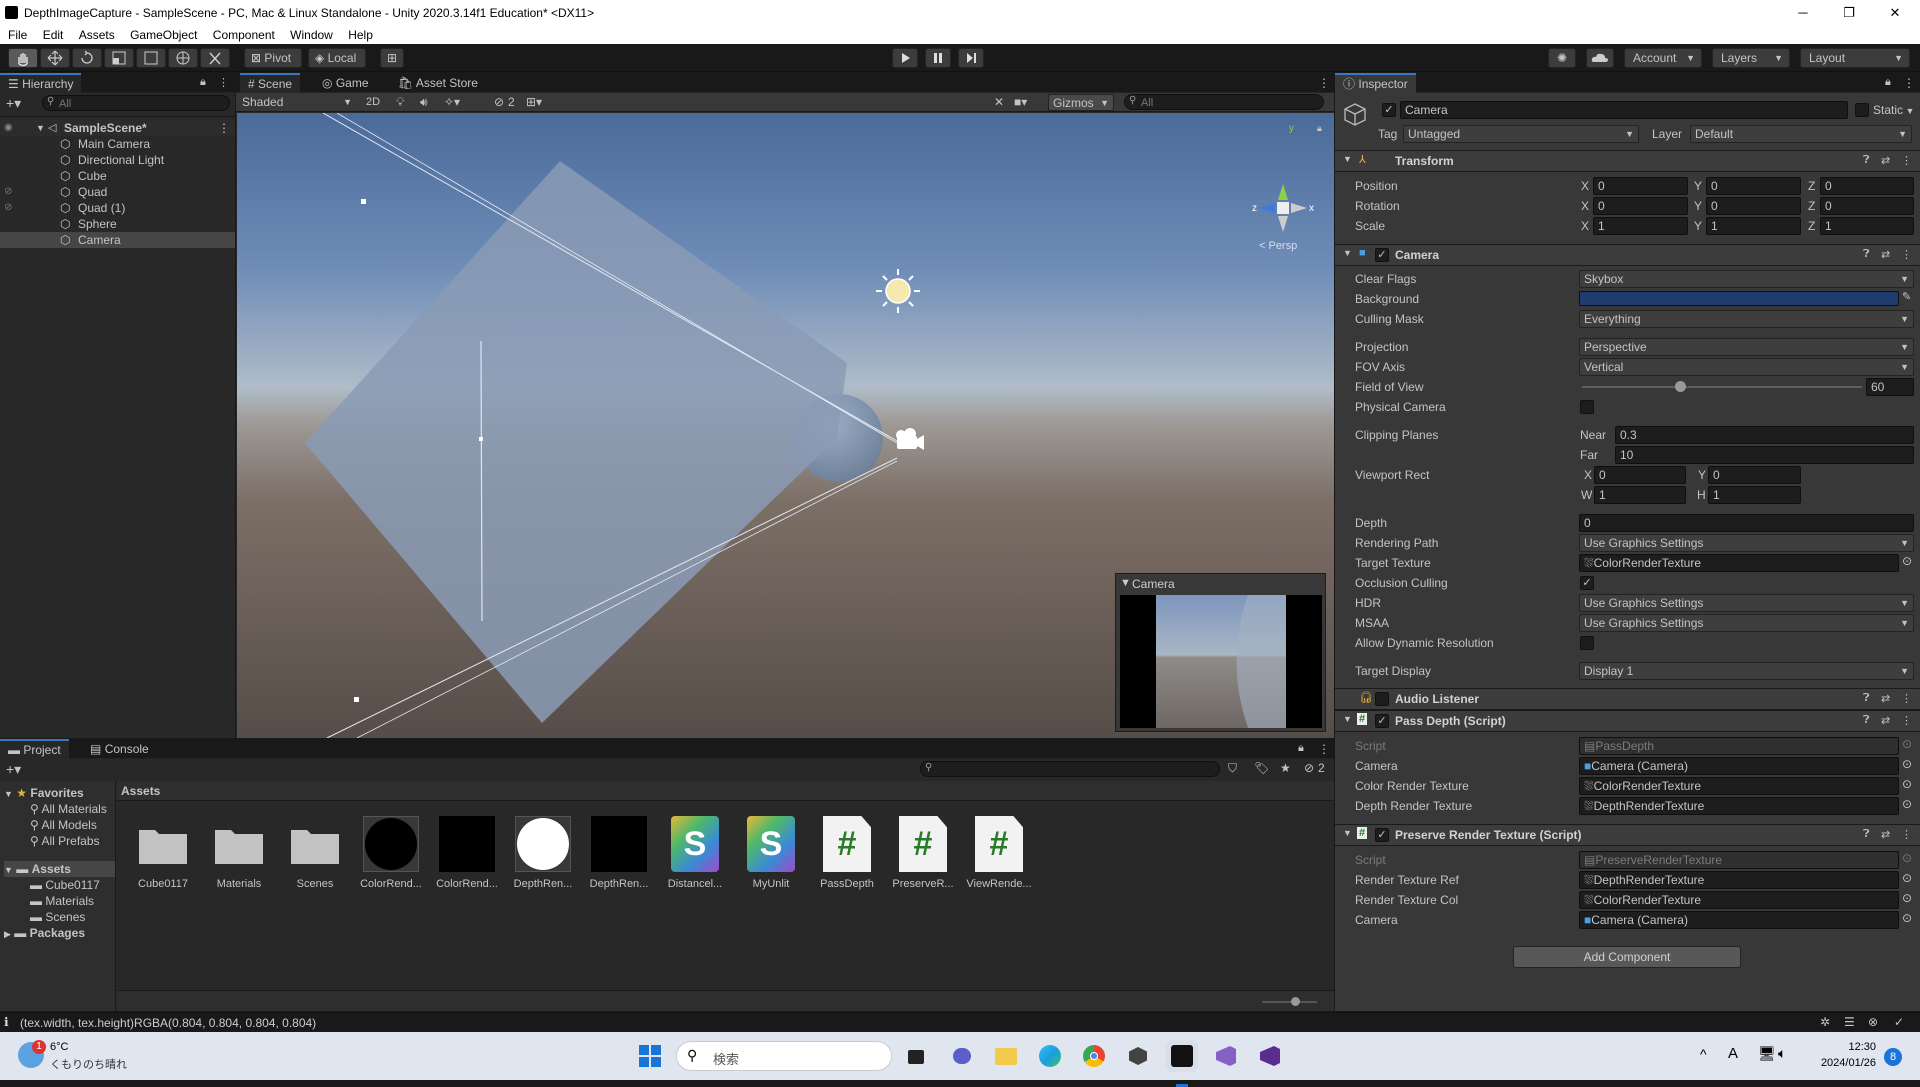 The width and height of the screenshot is (1920, 1087). I want to click on dynamic-resolution-checkbox, so click(1587, 643).